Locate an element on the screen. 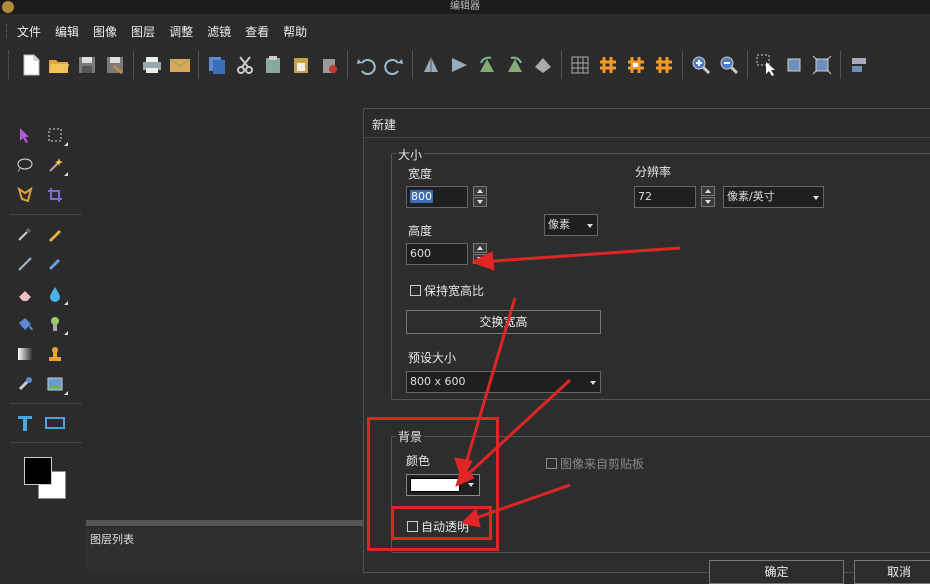 The width and height of the screenshot is (930, 584). menu-grip is located at coordinates (8, 31).